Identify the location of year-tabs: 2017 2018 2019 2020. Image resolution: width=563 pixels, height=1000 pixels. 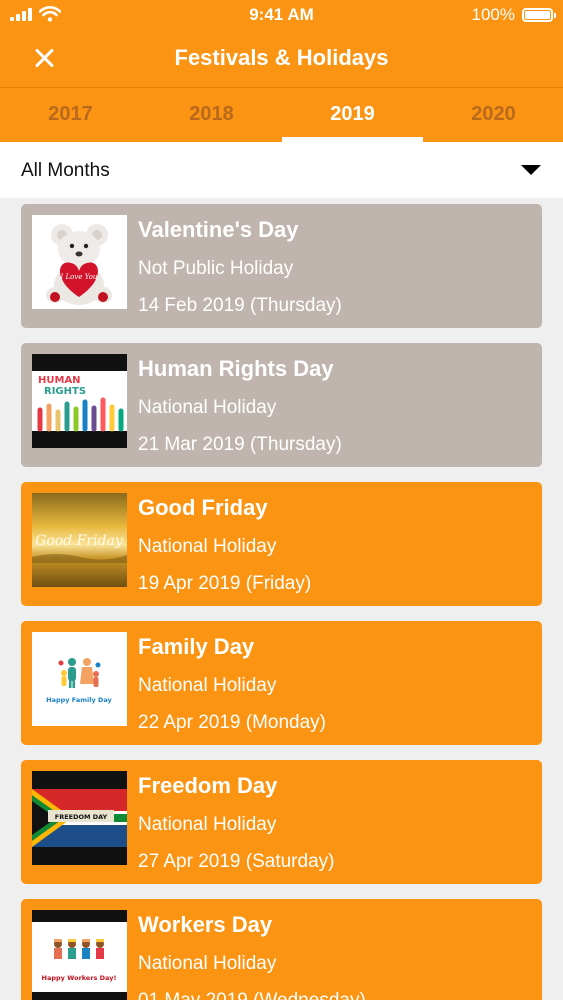
(281, 115).